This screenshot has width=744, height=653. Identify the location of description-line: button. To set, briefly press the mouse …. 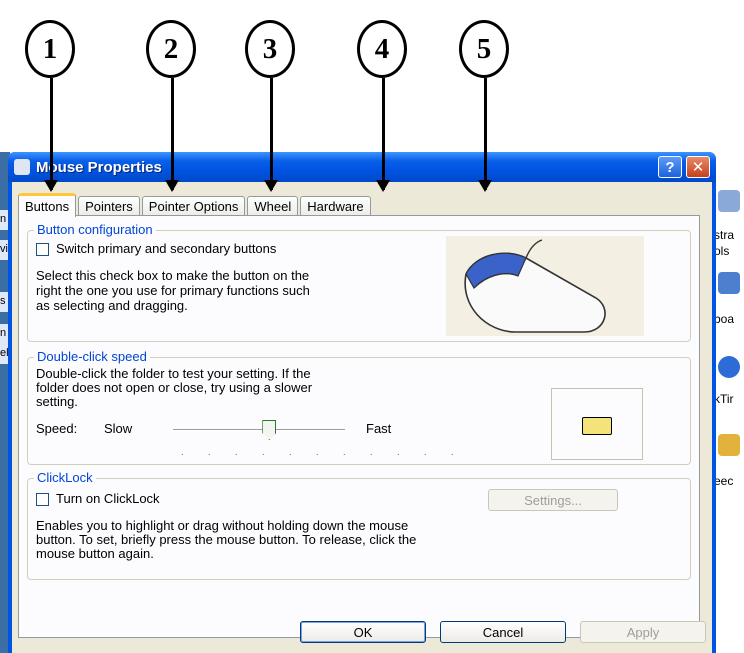
(226, 539).